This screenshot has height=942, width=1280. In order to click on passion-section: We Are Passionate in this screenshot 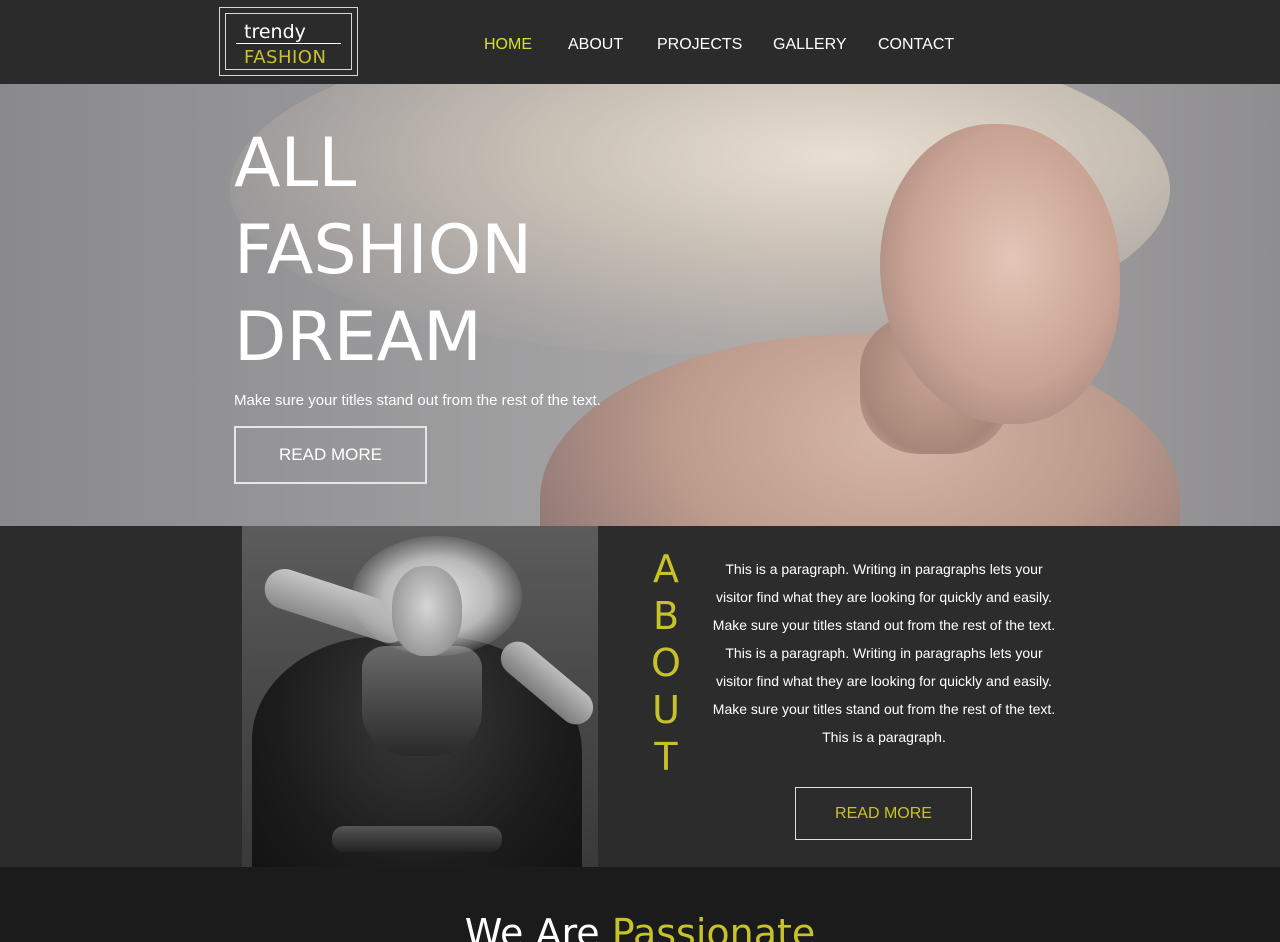, I will do `click(640, 904)`.